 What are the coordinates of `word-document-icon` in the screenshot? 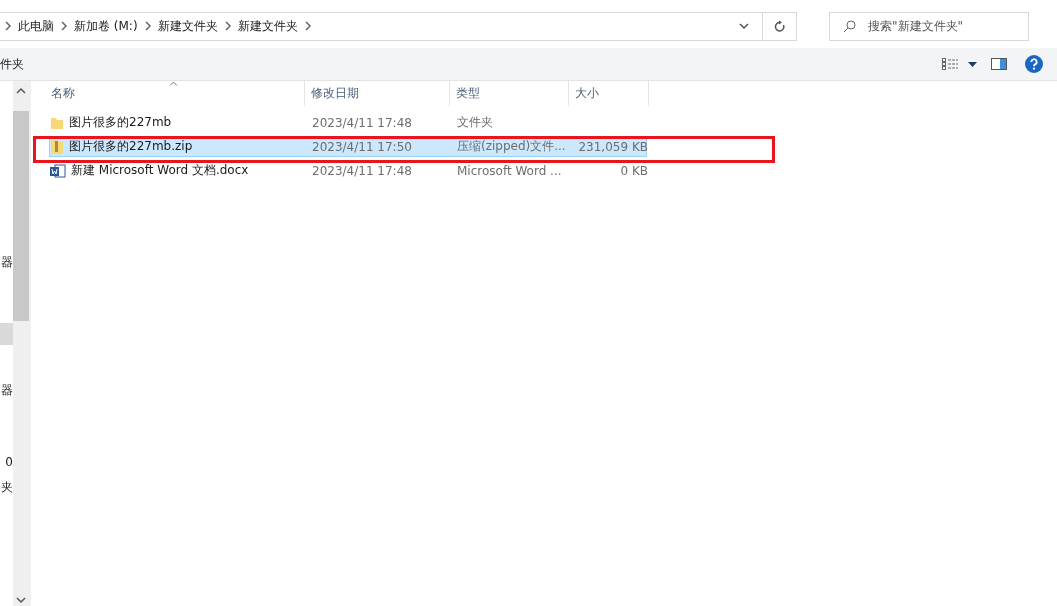 It's located at (58, 170).